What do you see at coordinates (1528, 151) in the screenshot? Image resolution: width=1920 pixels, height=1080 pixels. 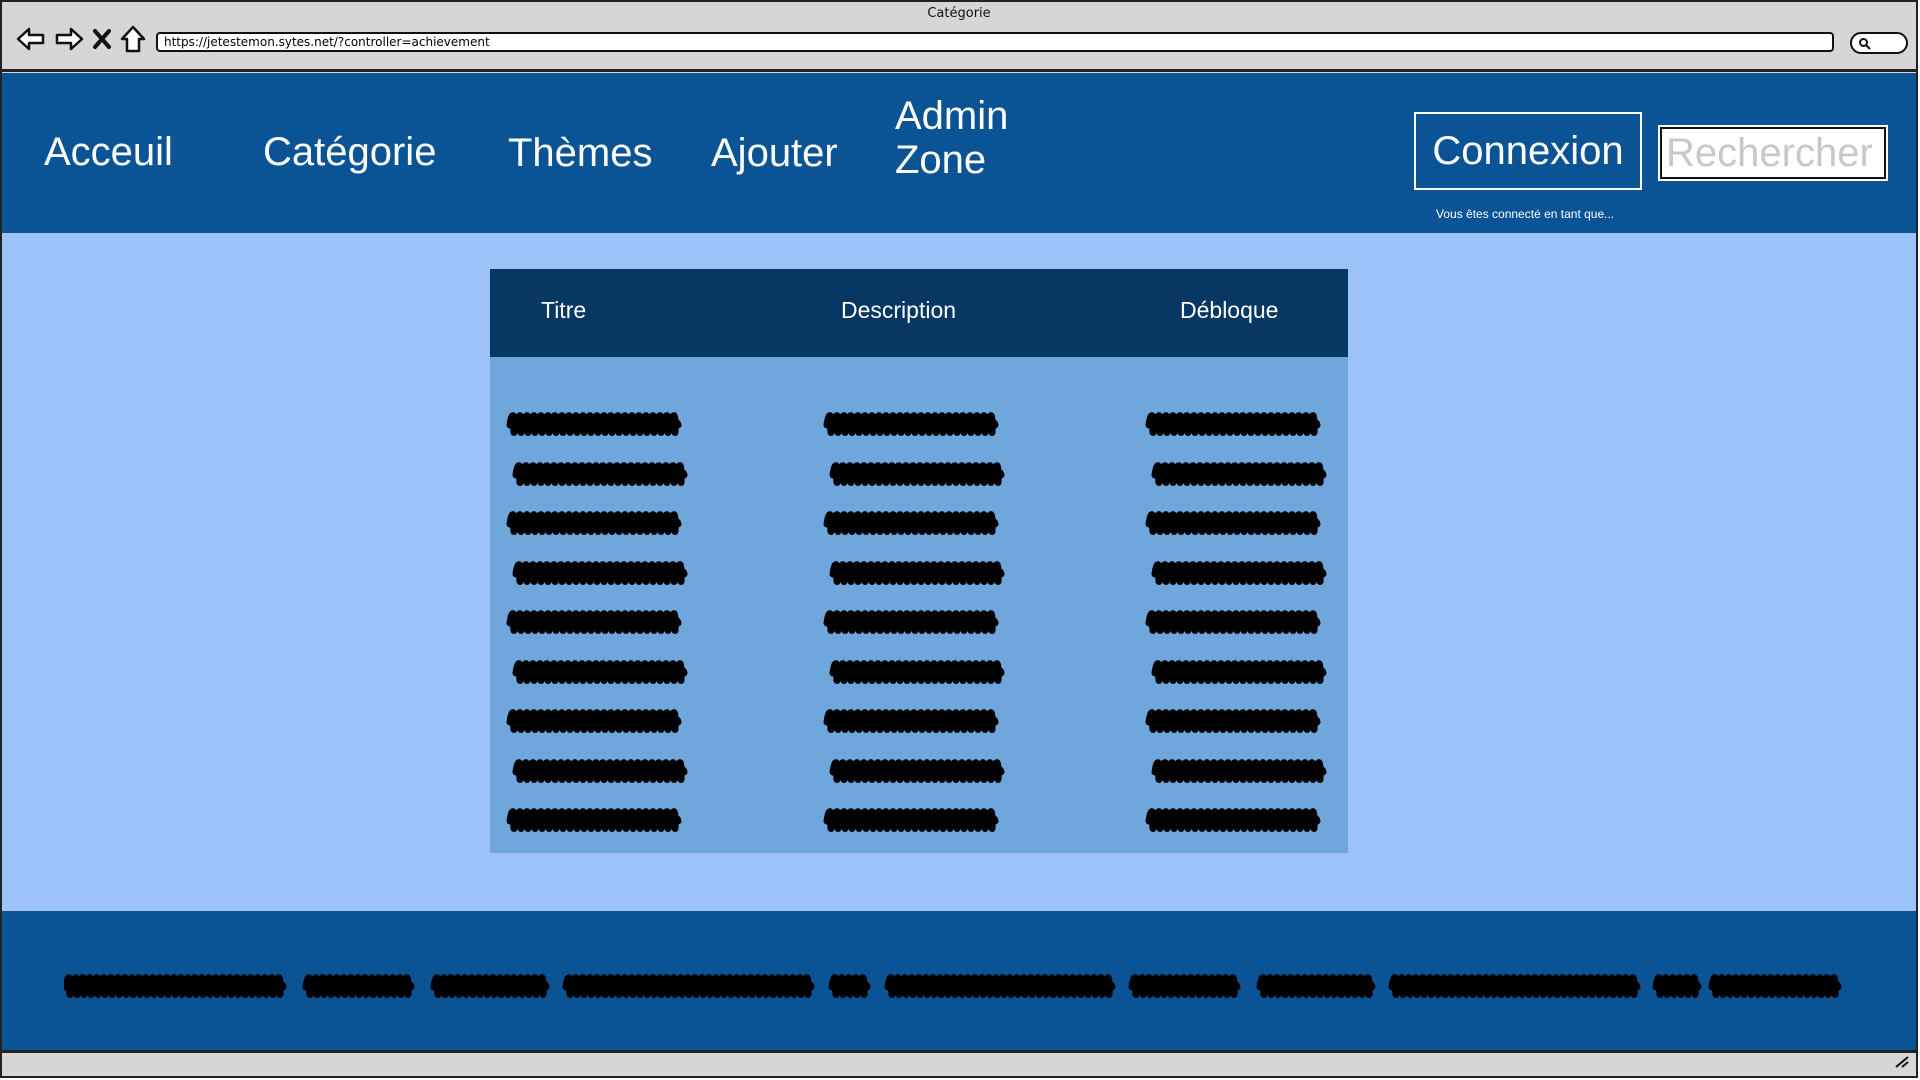 I see `login-button: Connexion` at bounding box center [1528, 151].